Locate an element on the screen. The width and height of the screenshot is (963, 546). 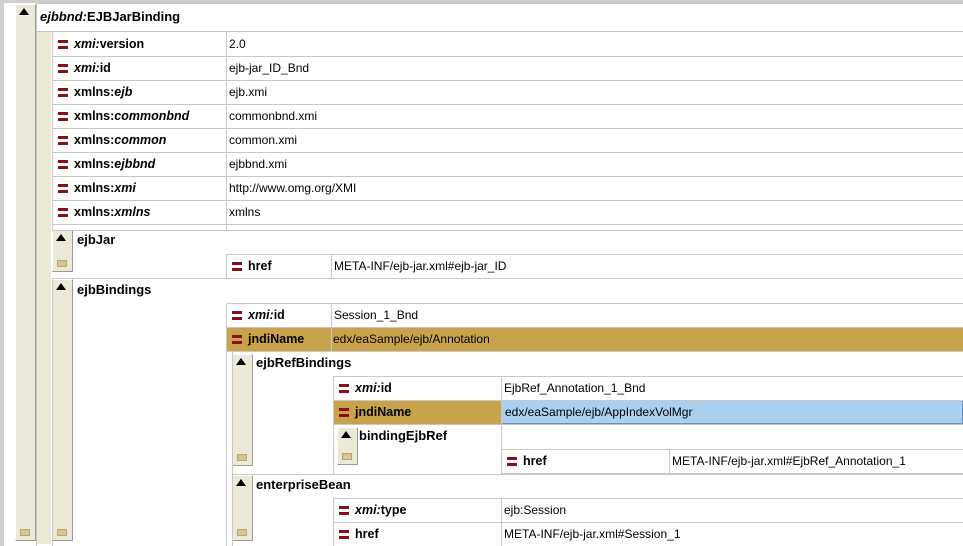
enterprisebean-label: enterpriseBean is located at coordinates (303, 484).